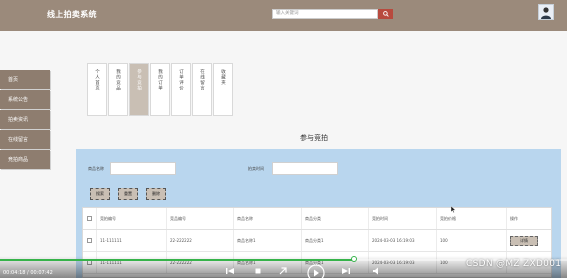 Image resolution: width=567 pixels, height=278 pixels. Describe the element at coordinates (316, 271) in the screenshot. I see `play-pause-icon` at that location.